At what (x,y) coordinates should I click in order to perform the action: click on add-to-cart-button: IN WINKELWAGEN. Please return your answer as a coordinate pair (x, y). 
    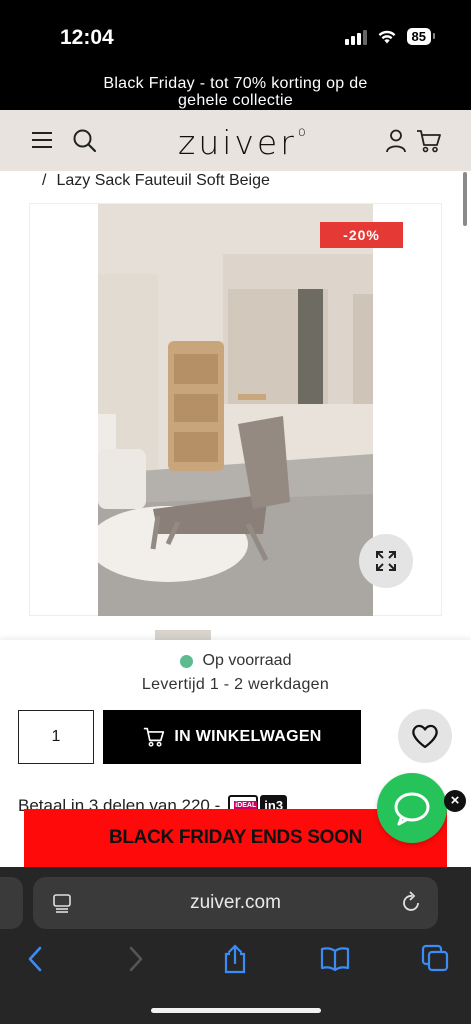
    Looking at the image, I should click on (232, 737).